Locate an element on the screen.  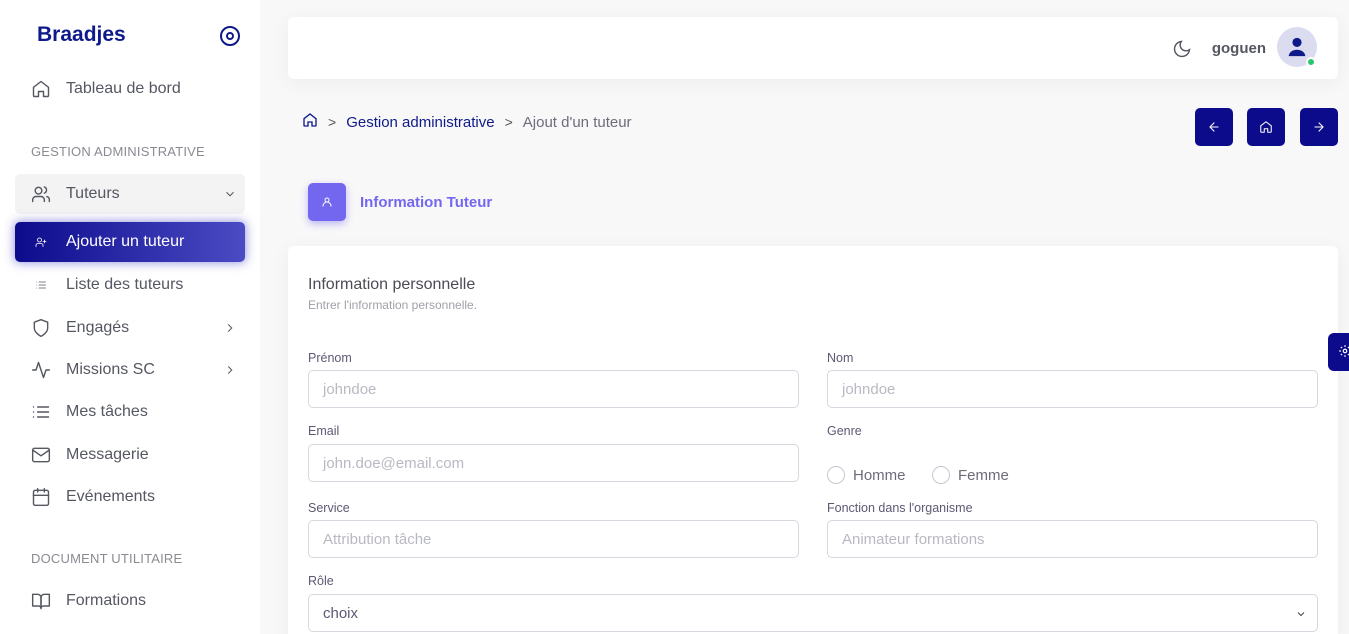
nom-input: johndoe is located at coordinates (1072, 389).